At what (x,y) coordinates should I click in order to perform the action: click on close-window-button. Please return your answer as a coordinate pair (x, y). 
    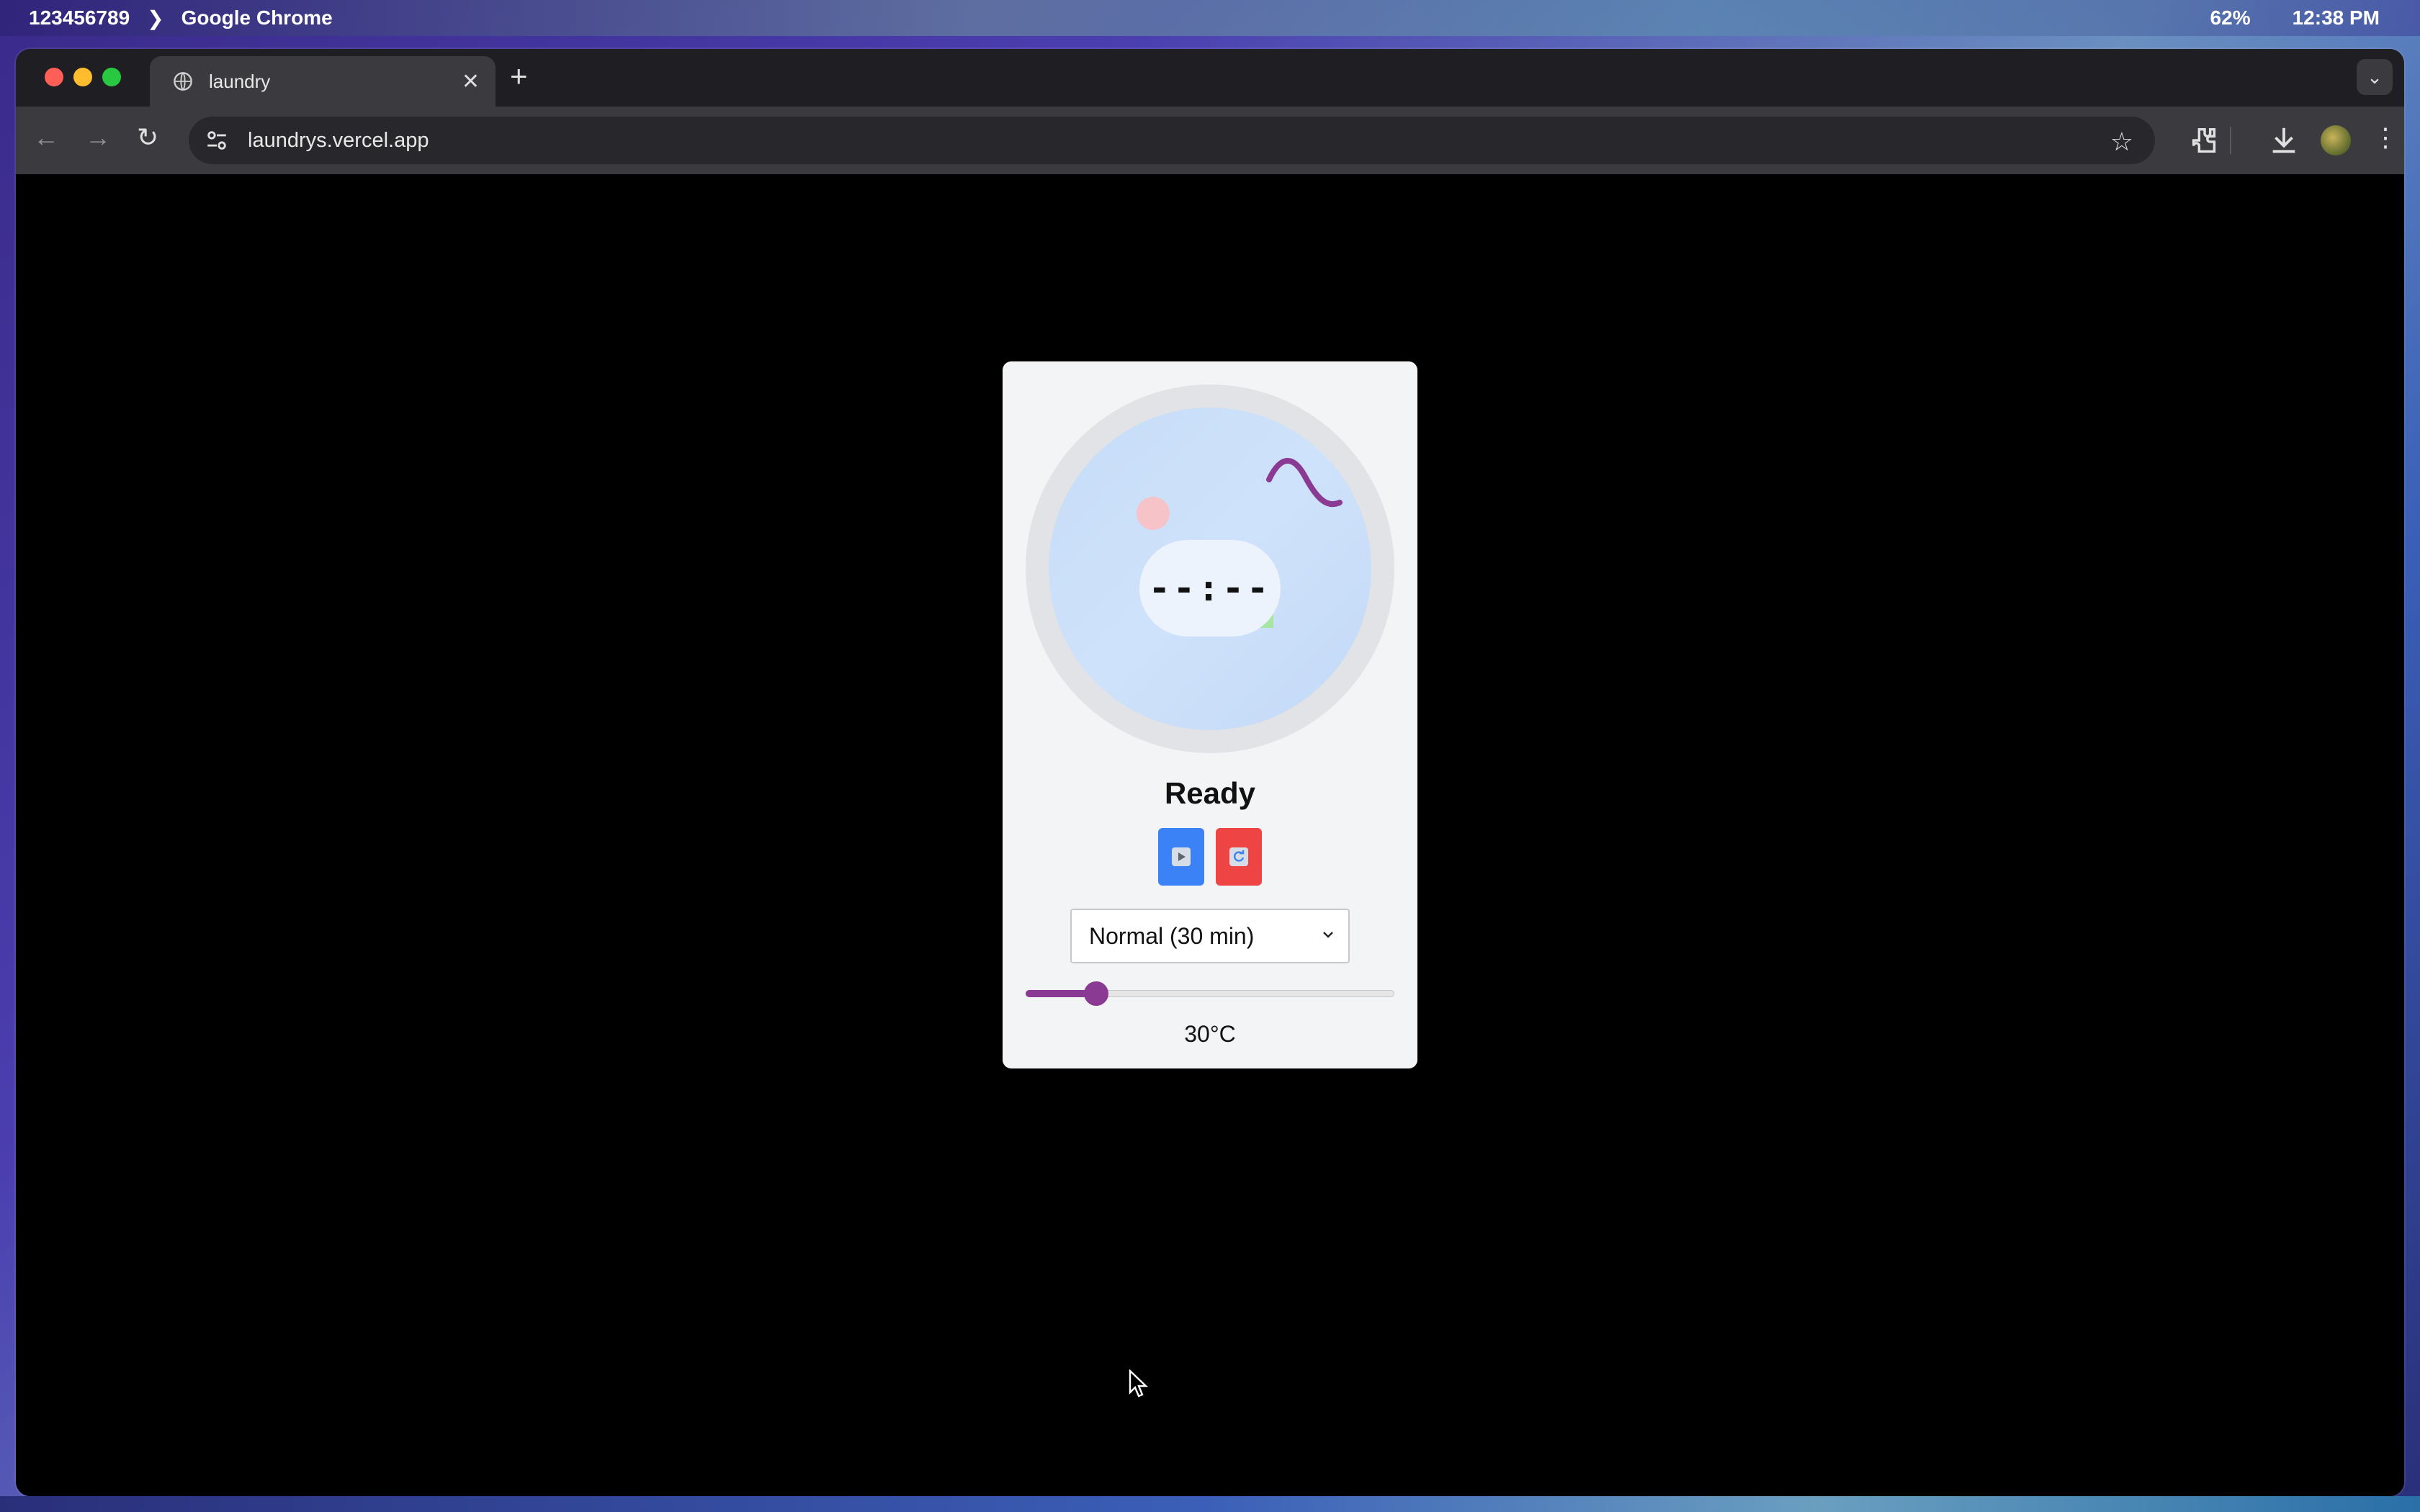
    Looking at the image, I should click on (54, 77).